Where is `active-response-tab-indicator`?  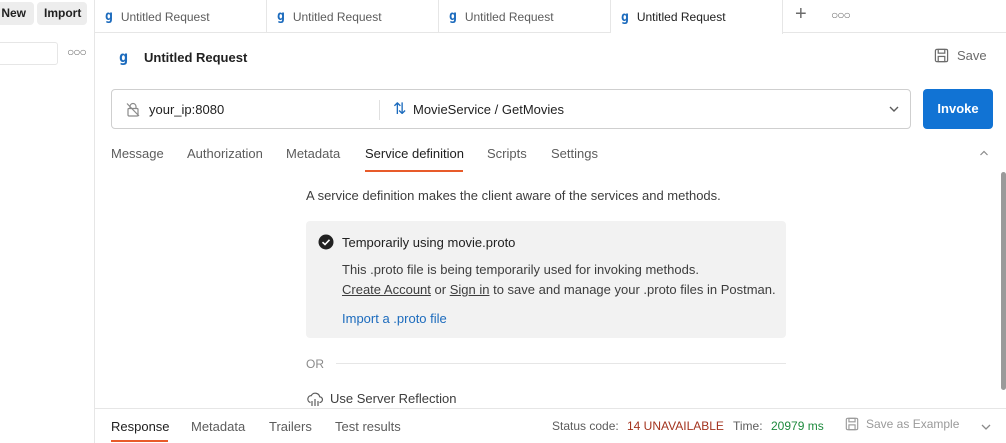 active-response-tab-indicator is located at coordinates (139, 441).